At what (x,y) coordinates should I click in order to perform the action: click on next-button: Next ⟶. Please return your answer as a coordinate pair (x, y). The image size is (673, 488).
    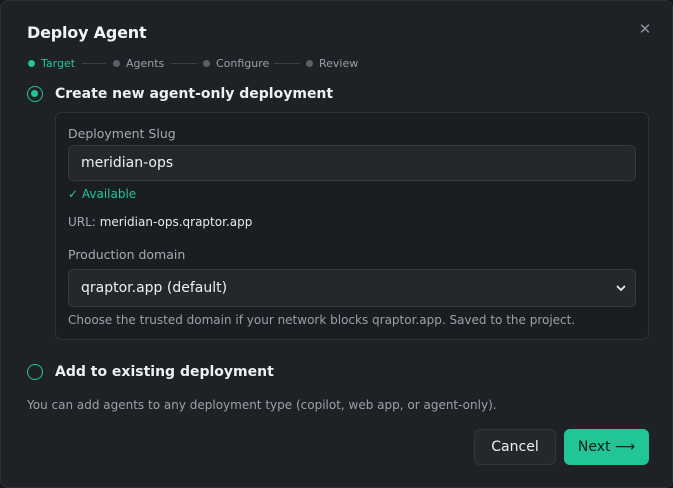
    Looking at the image, I should click on (606, 447).